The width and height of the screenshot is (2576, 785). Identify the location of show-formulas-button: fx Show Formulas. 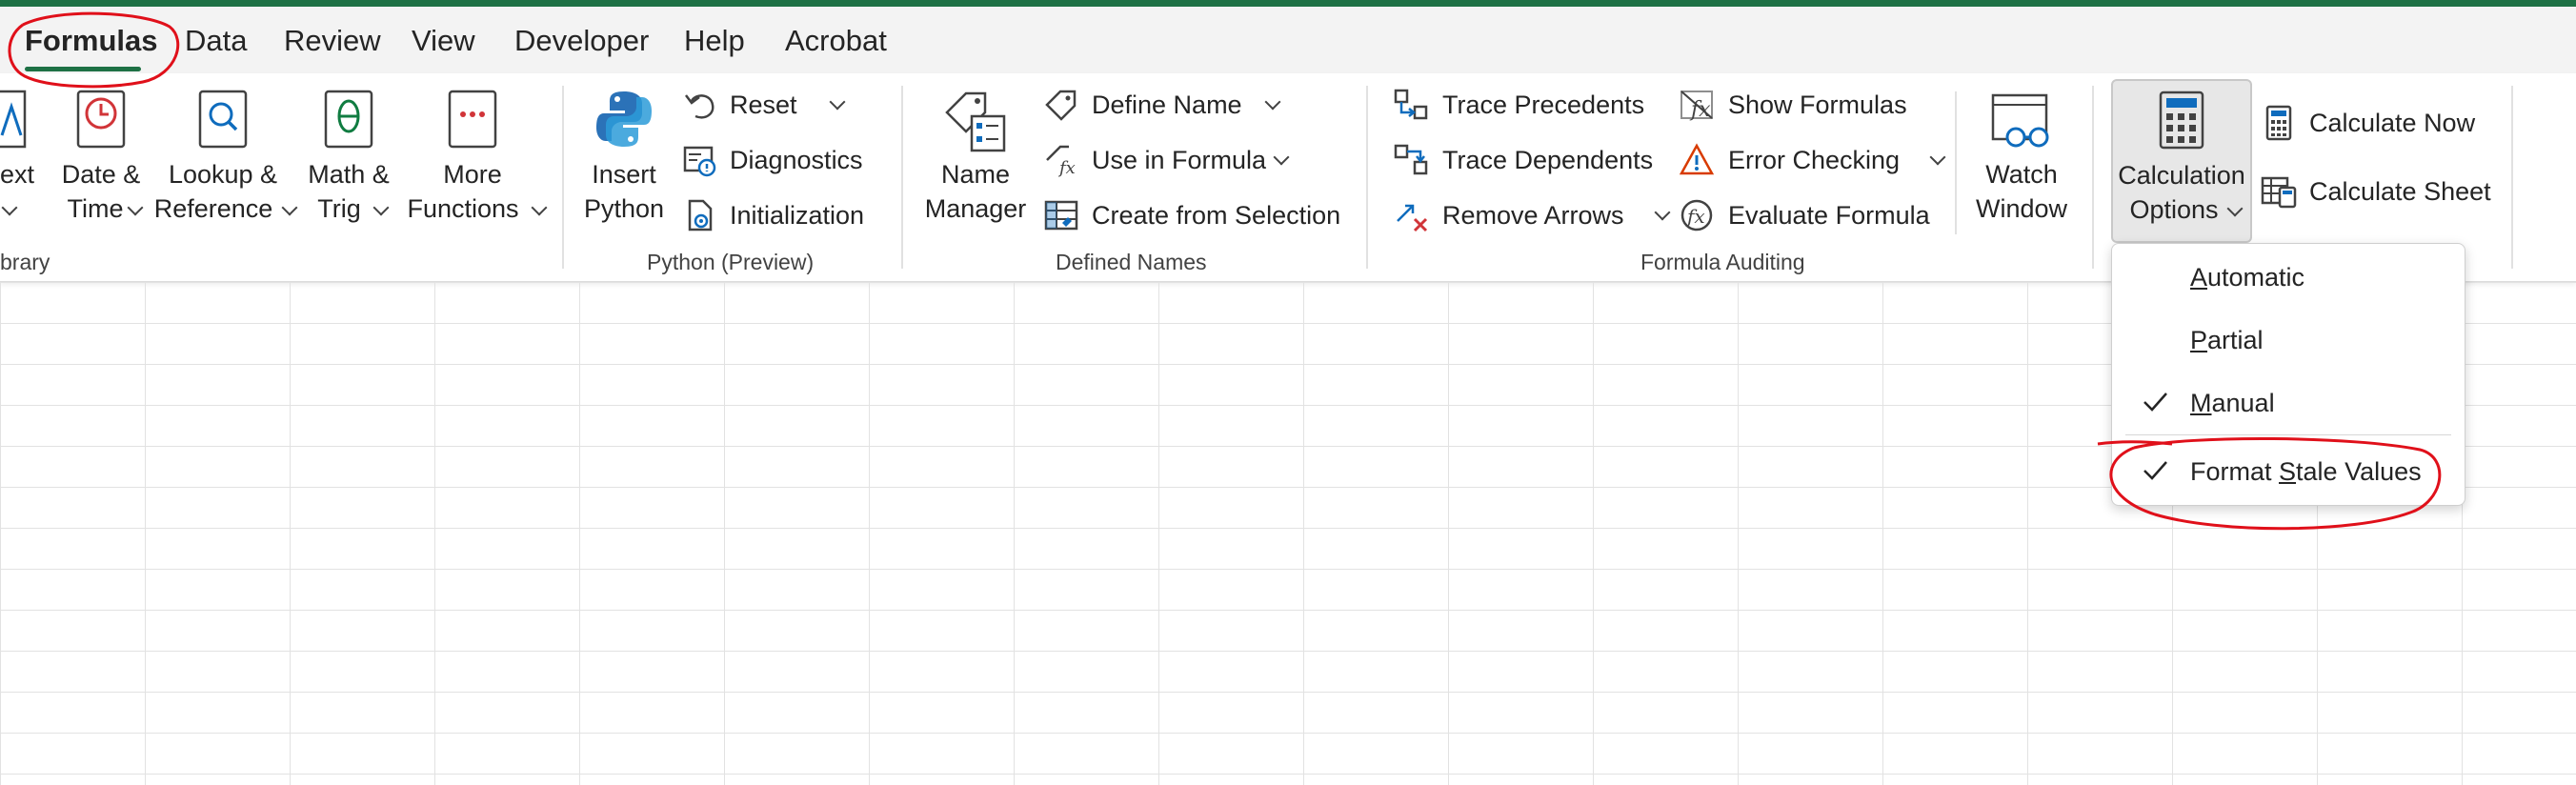
(1793, 105).